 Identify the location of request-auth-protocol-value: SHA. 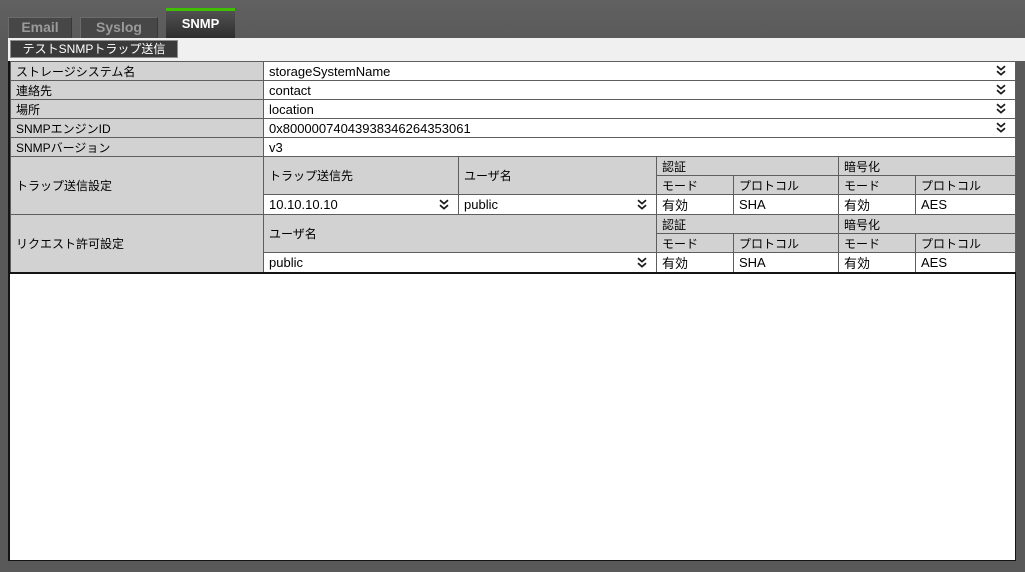
(786, 263).